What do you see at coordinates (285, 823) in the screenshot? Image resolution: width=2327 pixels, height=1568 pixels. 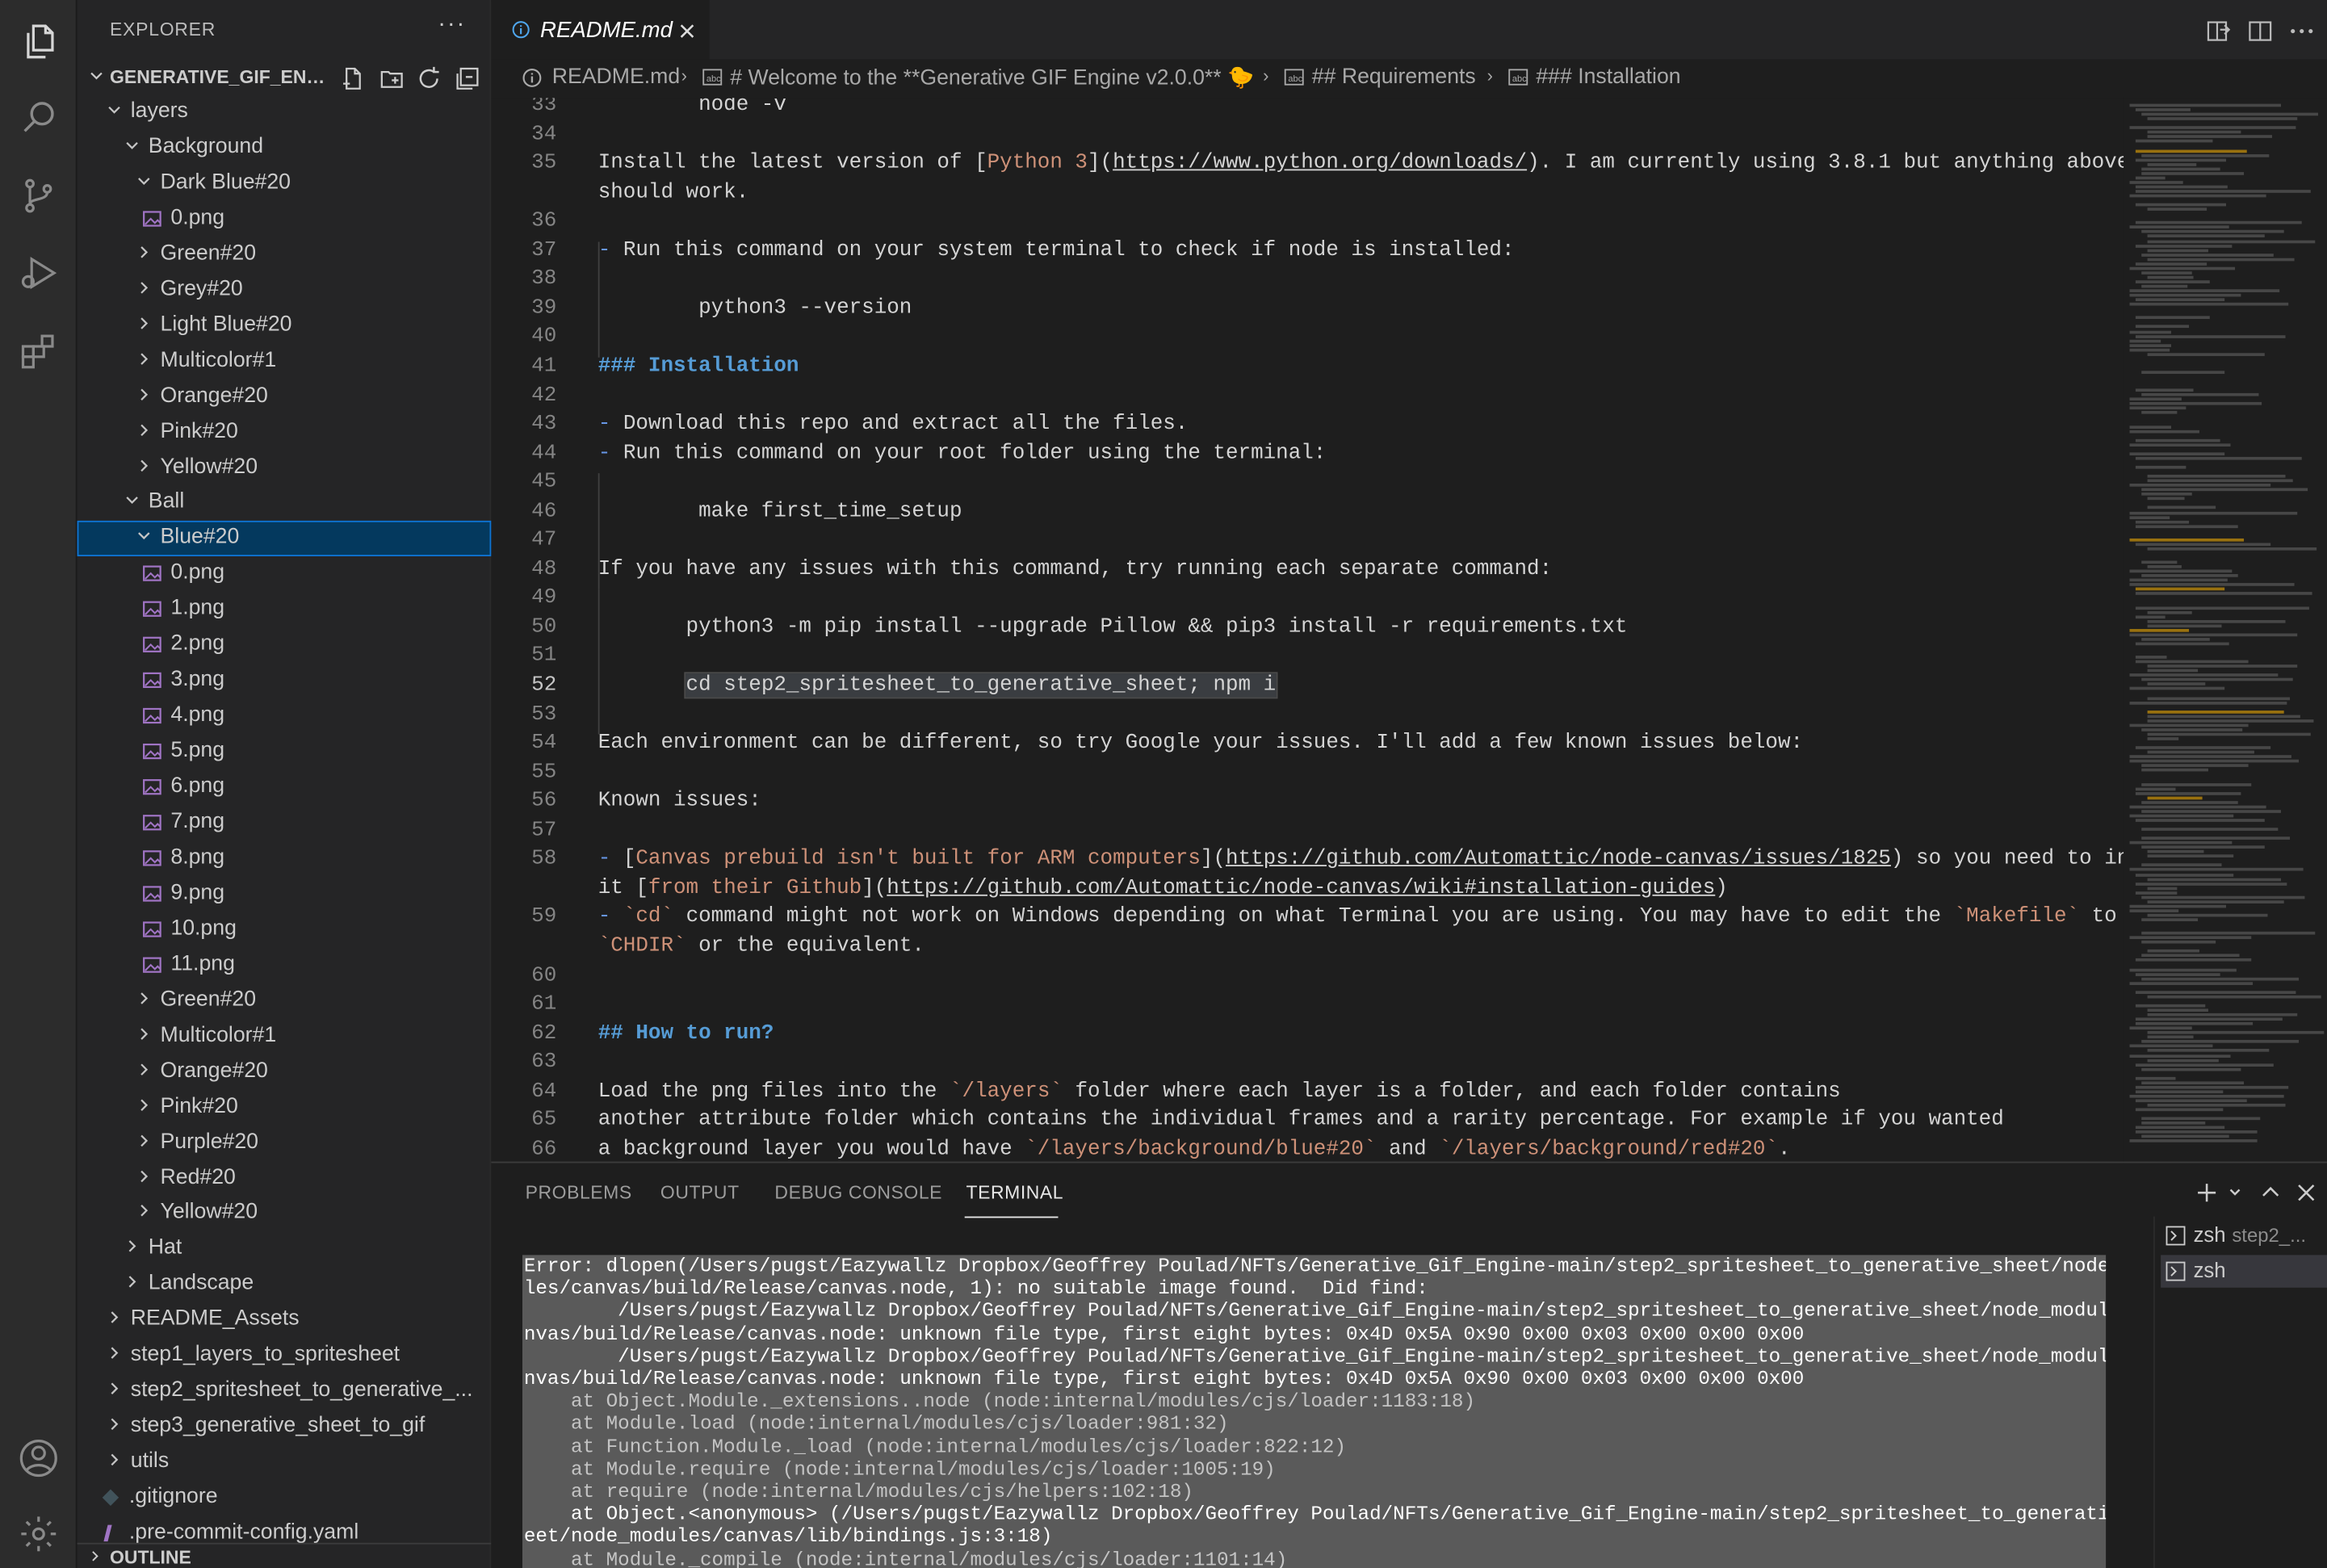 I see `tree-file: 7.png` at bounding box center [285, 823].